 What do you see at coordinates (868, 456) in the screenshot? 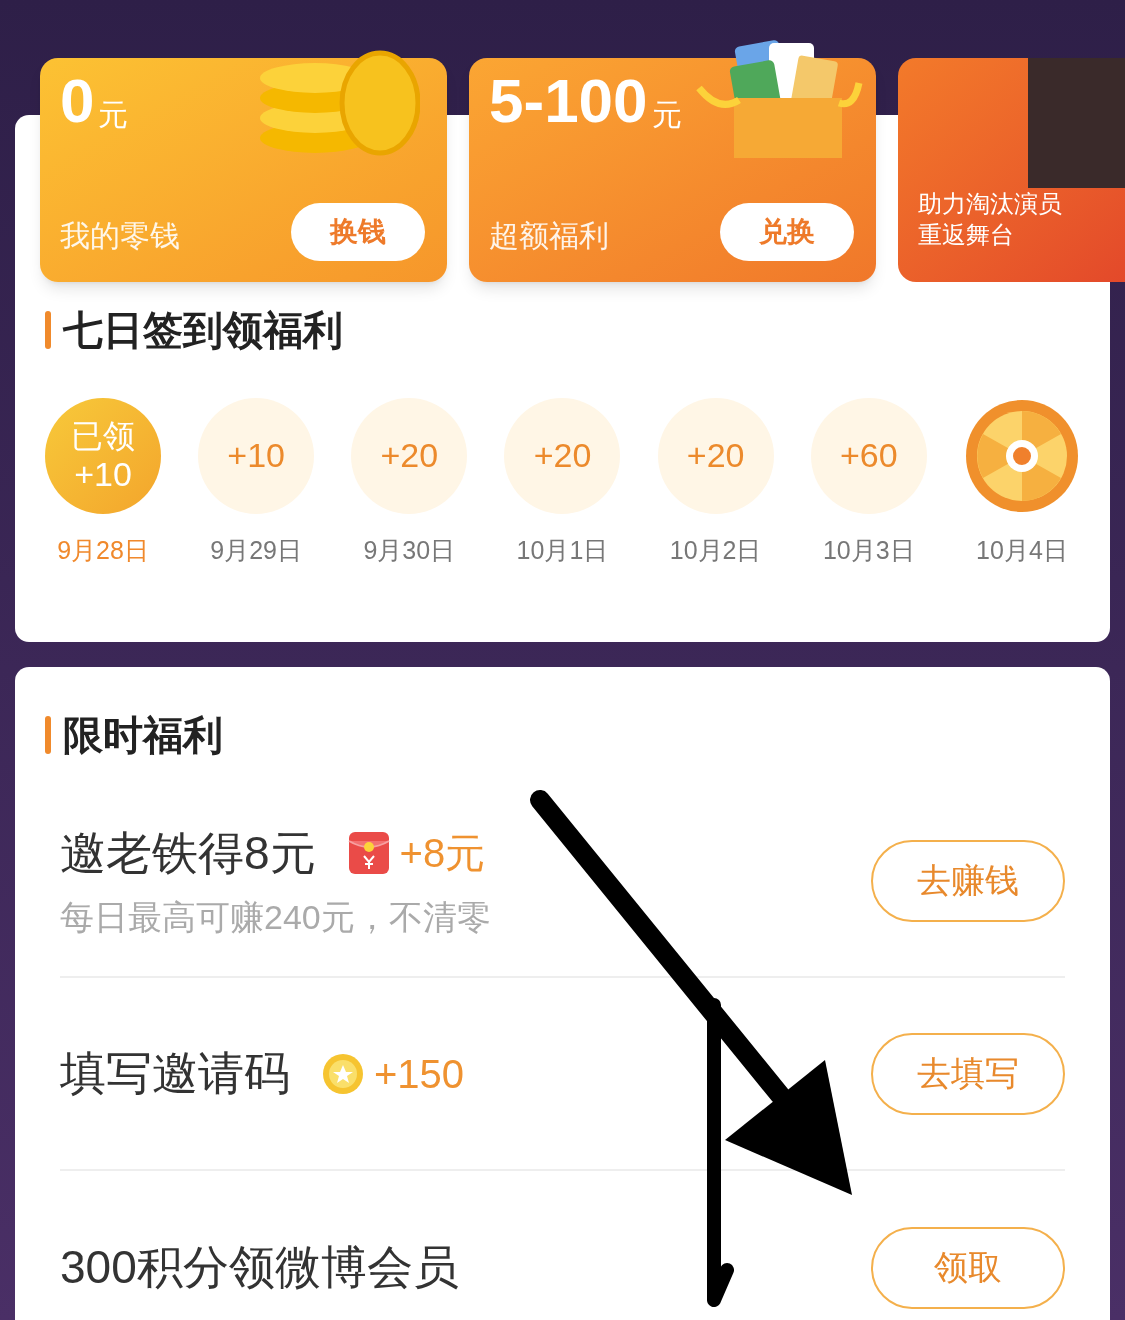
I see `points-value: +60` at bounding box center [868, 456].